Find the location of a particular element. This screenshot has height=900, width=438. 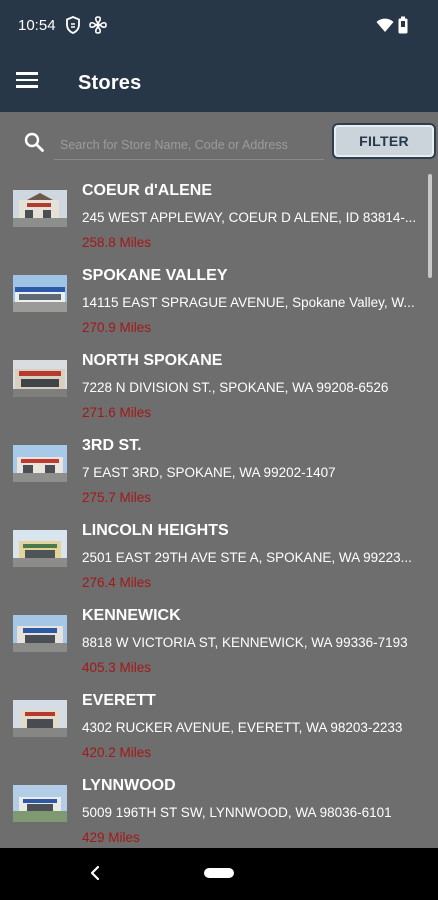

store-distance: 405.3 Miles is located at coordinates (117, 667).